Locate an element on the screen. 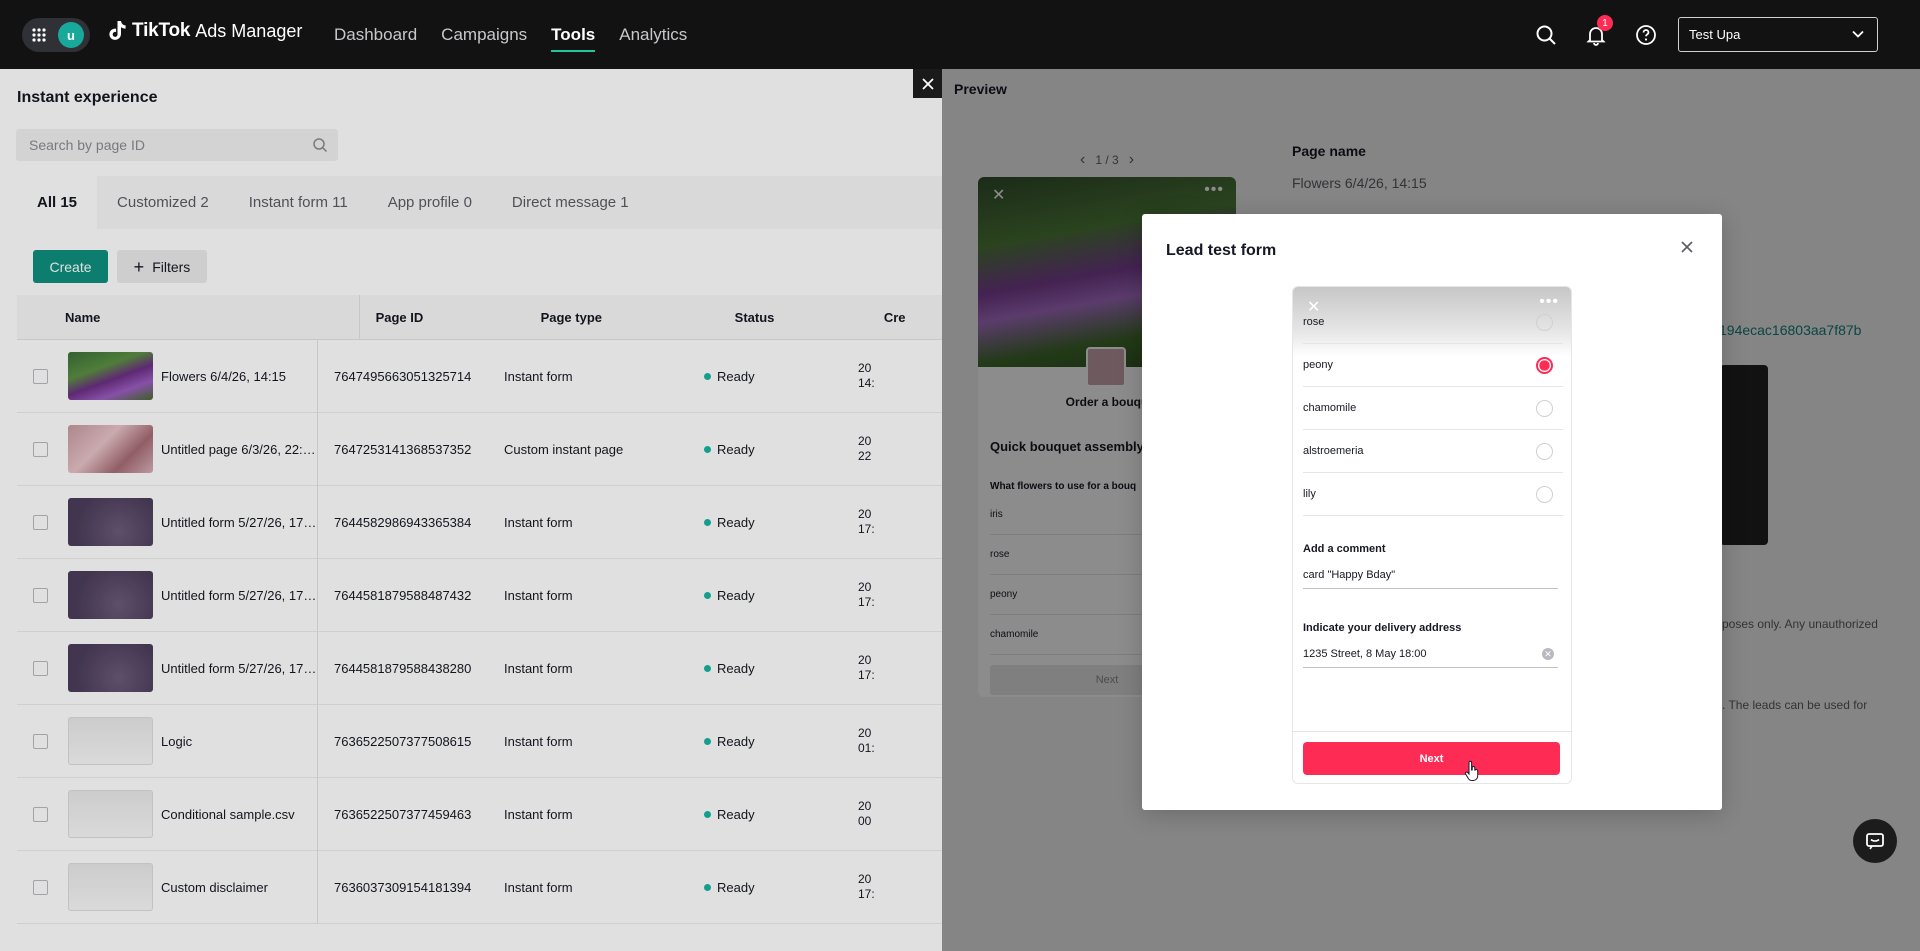 Image resolution: width=1920 pixels, height=951 pixels. account-selector: Test Upa is located at coordinates (1778, 34).